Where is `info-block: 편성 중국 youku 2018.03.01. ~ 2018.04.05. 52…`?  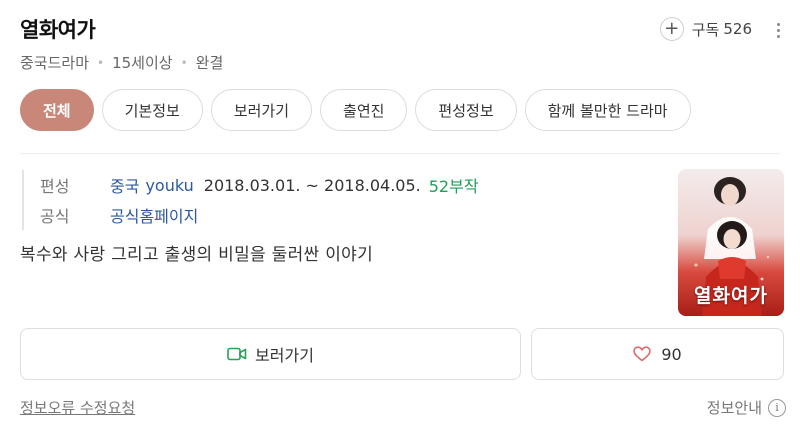 info-block: 편성 중국 youku 2018.03.01. ~ 2018.04.05. 52… is located at coordinates (250, 200).